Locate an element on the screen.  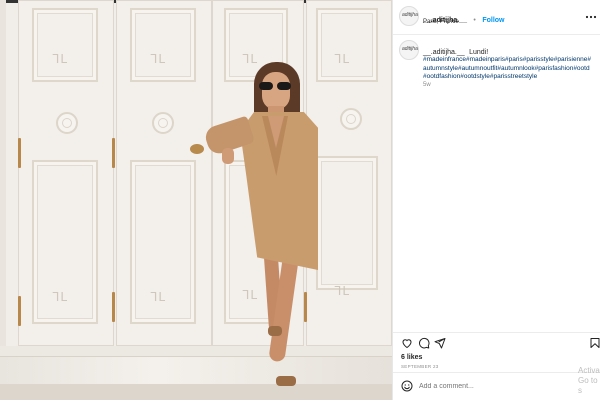
share-icon is located at coordinates (440, 343).